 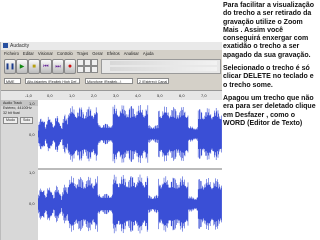 I want to click on skip-end-icon: ⏭, so click(x=58, y=66).